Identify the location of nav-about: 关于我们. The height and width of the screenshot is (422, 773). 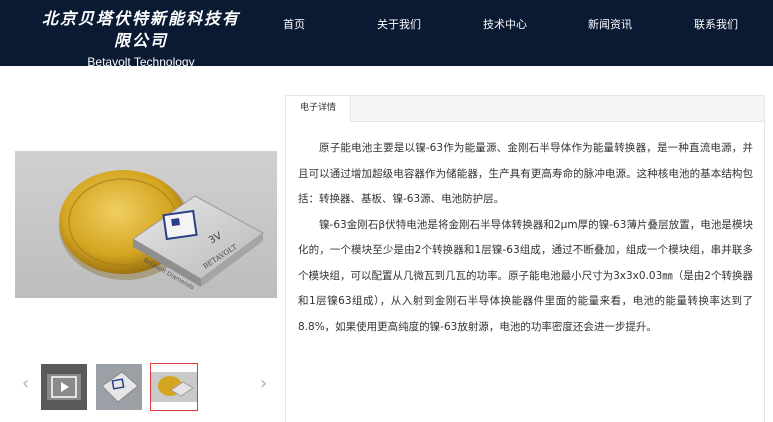
(399, 25).